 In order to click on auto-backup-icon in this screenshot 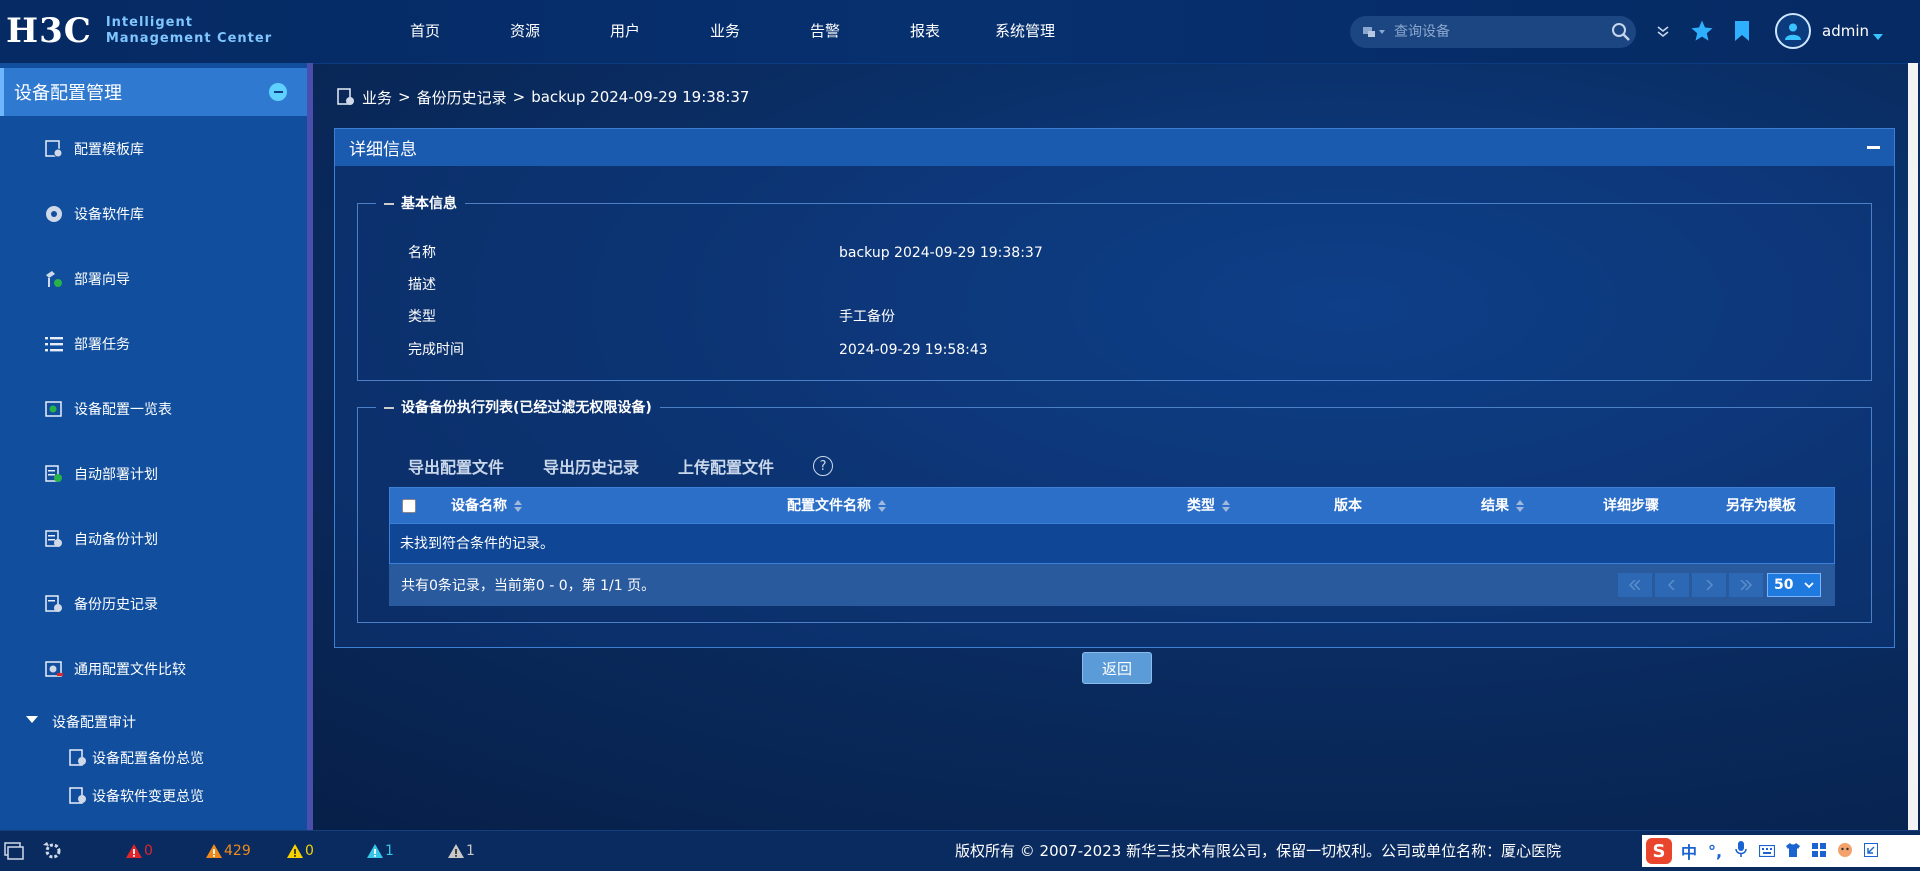, I will do `click(54, 539)`.